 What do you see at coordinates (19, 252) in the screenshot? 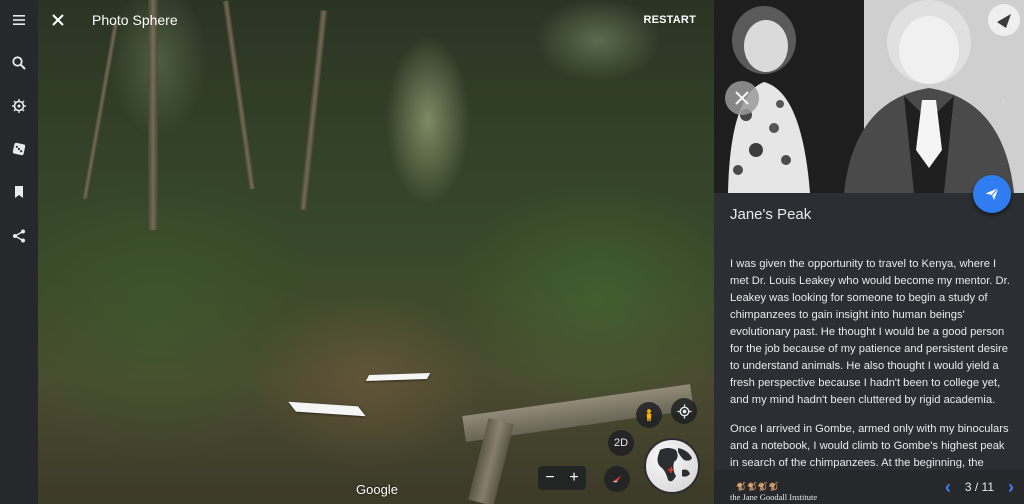
I see `left-rail` at bounding box center [19, 252].